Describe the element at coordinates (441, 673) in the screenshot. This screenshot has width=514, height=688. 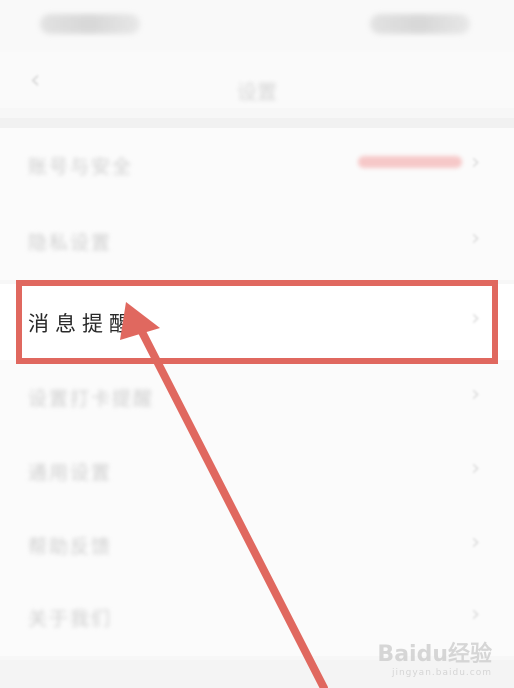
I see `watermark-url: jingyan.baidu.com` at that location.